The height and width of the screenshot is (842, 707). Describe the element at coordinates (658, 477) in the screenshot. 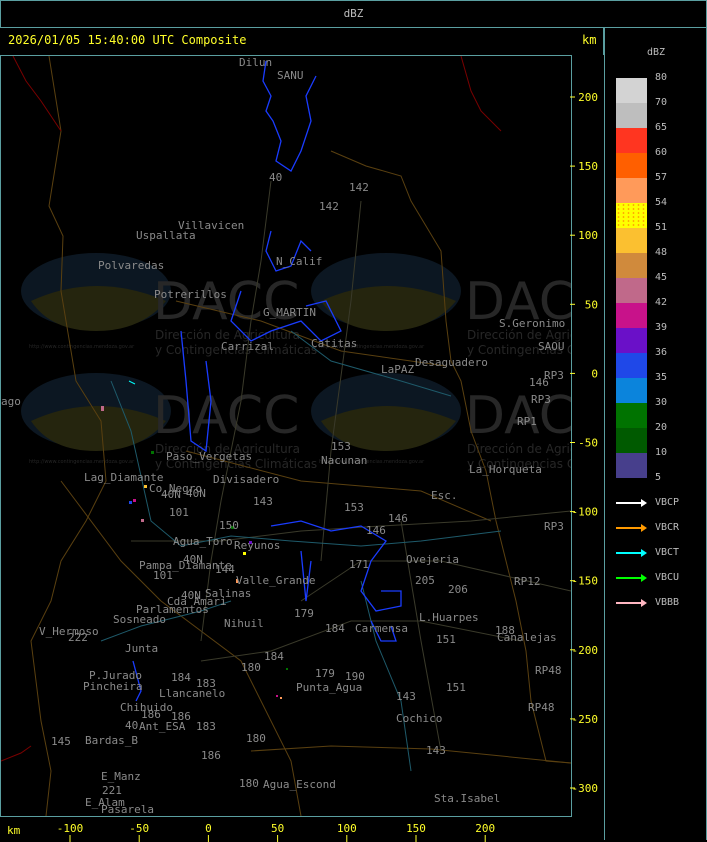

I see `legend-label: 5` at that location.